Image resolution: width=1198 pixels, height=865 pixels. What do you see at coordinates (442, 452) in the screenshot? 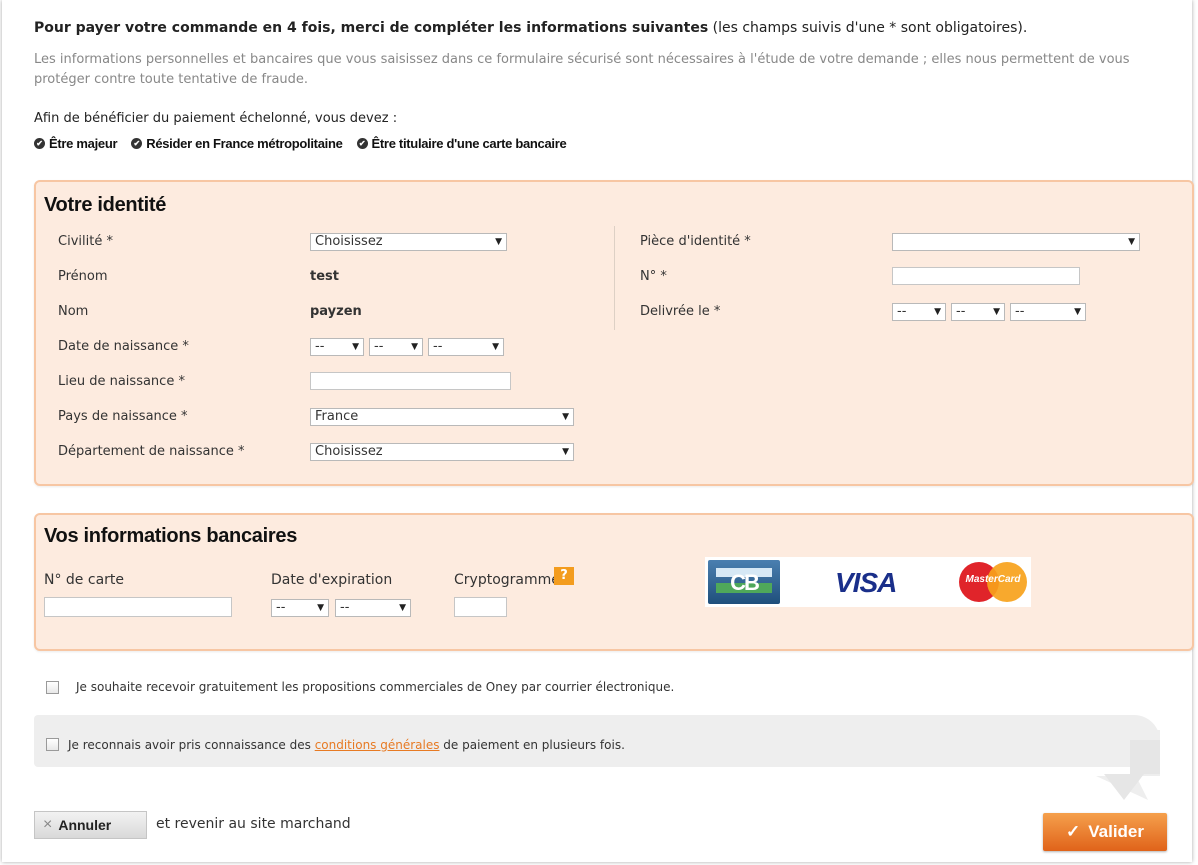
I see `birth-department-select: Choisissez ▼` at bounding box center [442, 452].